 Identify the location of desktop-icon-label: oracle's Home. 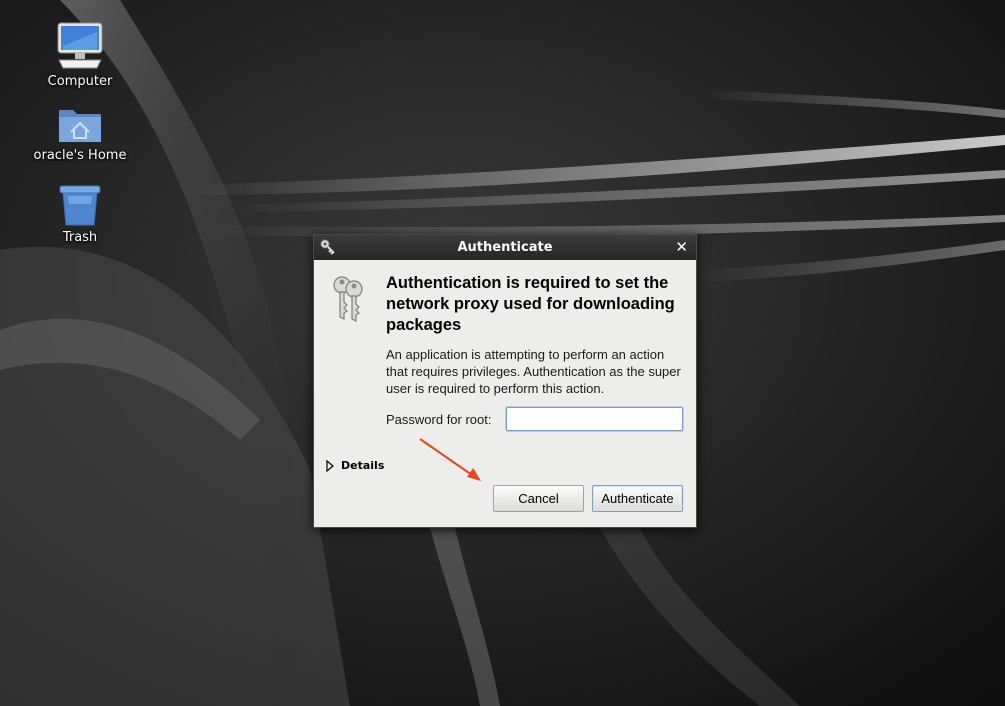
(80, 155).